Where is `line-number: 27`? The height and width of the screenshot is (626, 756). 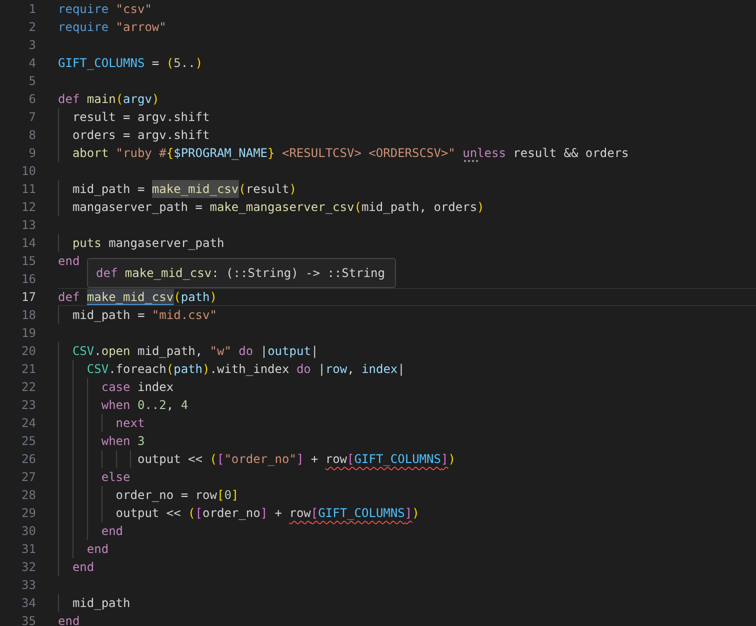
line-number: 27 is located at coordinates (28, 477).